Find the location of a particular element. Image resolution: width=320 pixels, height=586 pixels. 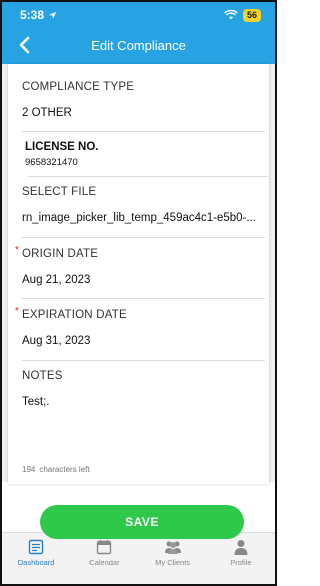

chars-left-count: 194 is located at coordinates (29, 469).